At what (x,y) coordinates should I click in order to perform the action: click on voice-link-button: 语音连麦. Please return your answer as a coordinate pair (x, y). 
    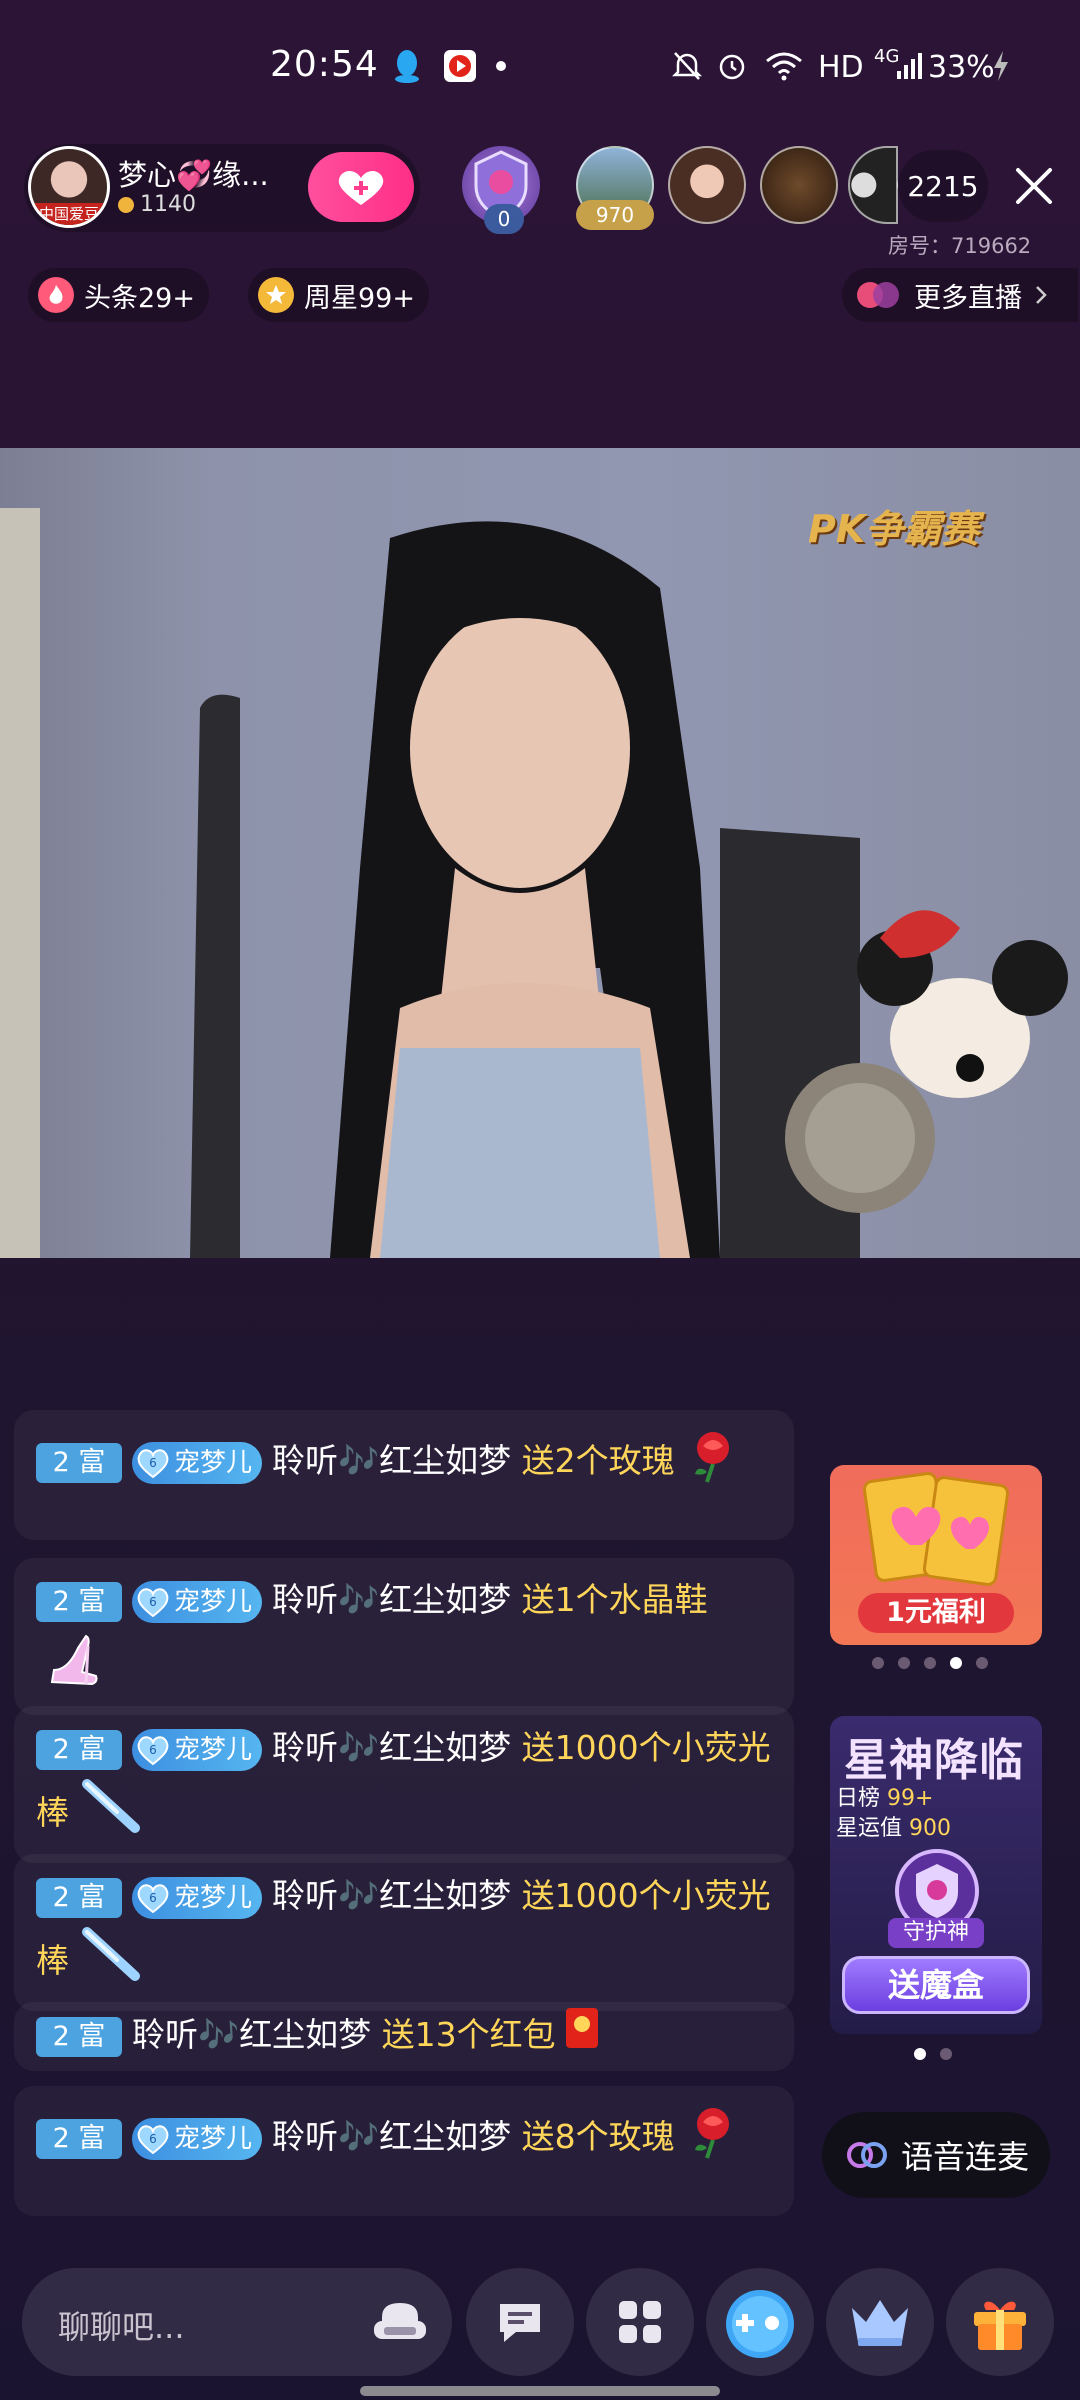
    Looking at the image, I should click on (936, 2155).